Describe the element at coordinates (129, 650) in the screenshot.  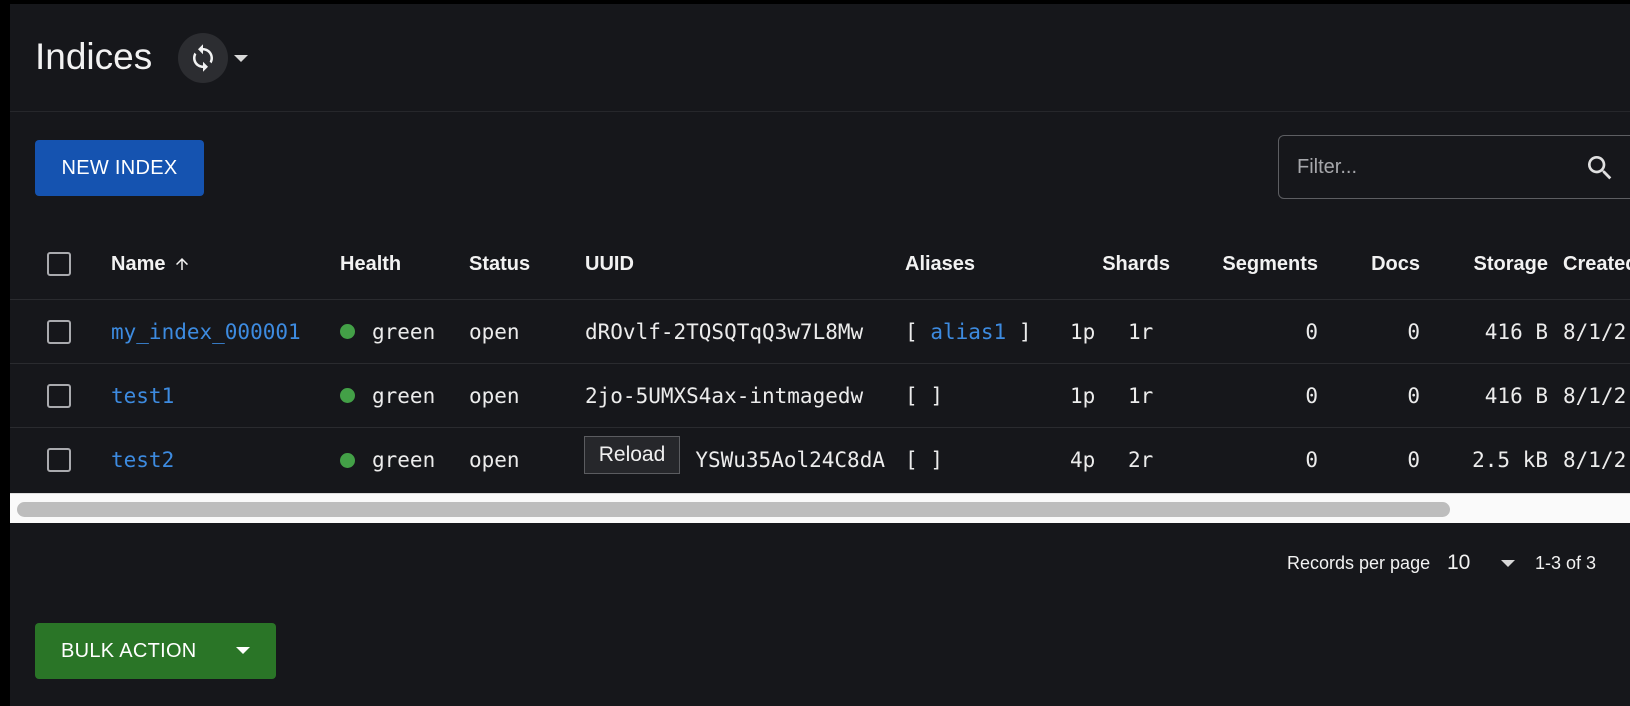
I see `bulk-action-label: BULK ACTION` at that location.